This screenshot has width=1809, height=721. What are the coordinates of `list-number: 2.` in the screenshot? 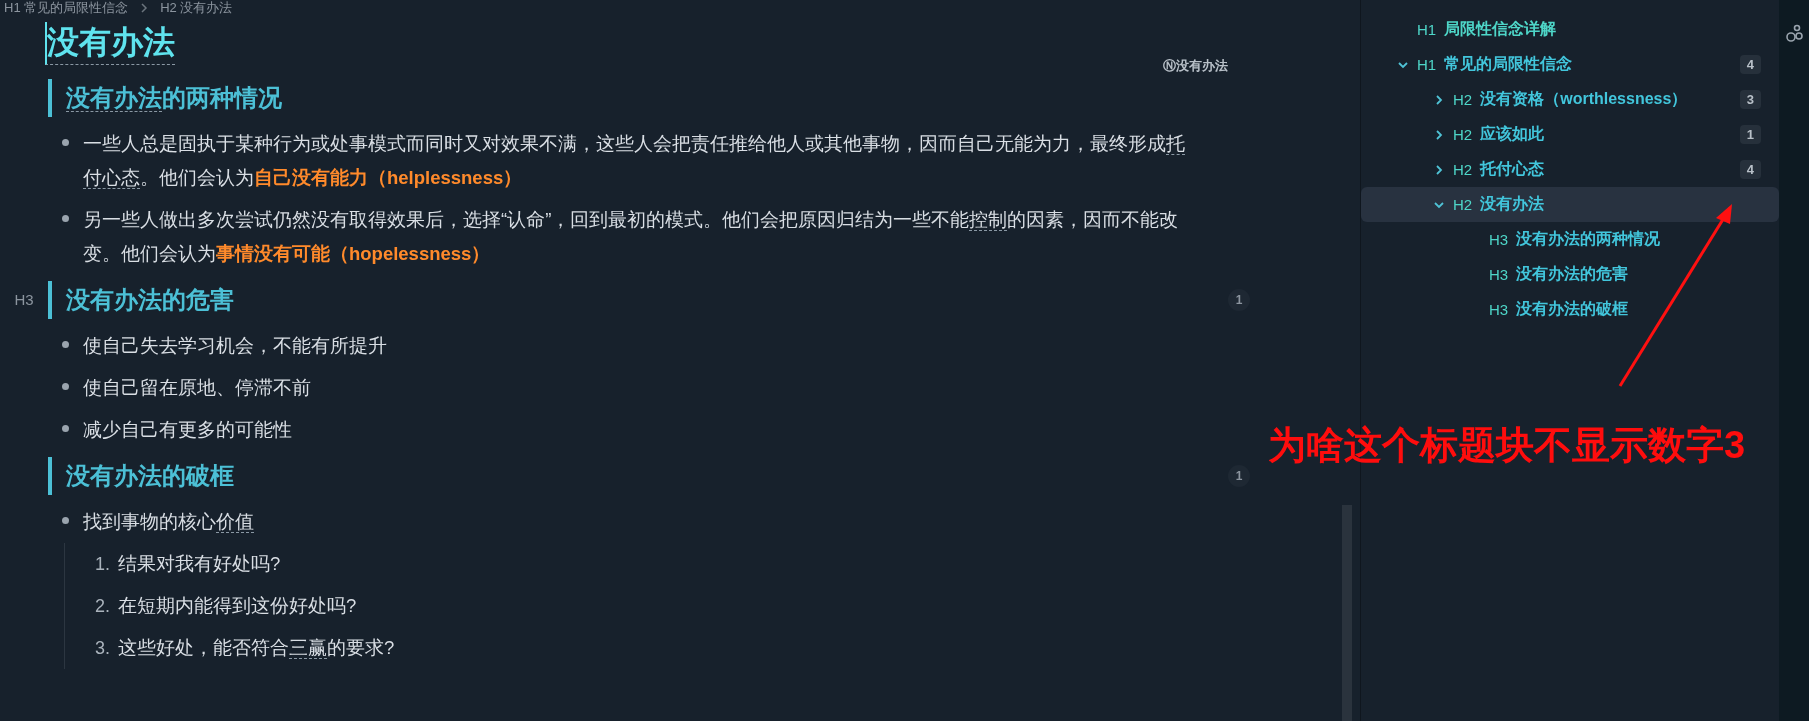 It's located at (102, 606).